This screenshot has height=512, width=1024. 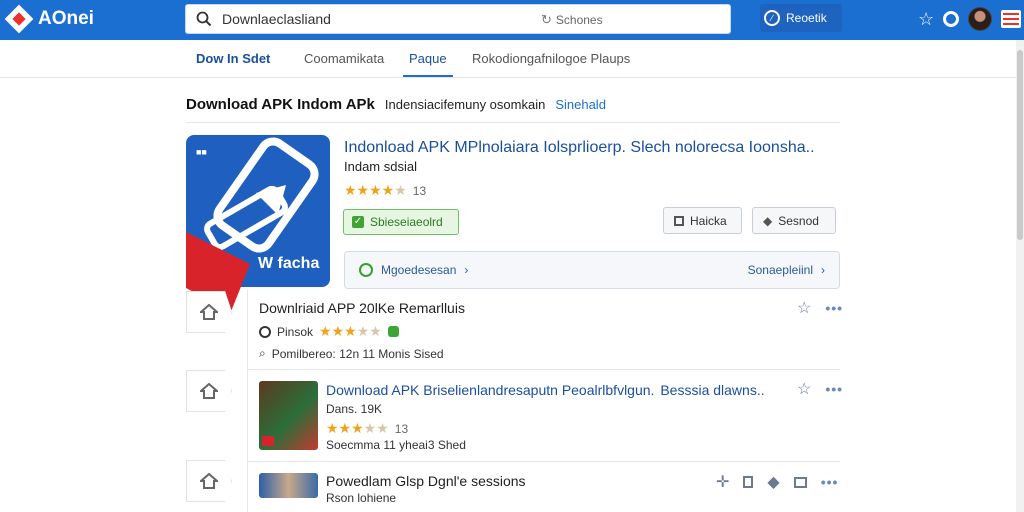 I want to click on breadcrumb-link: Sinehald, so click(x=580, y=104).